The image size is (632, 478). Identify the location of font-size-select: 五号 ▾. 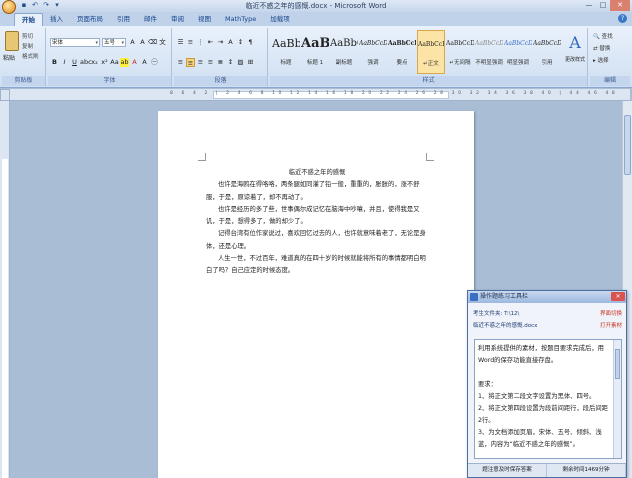
(114, 42).